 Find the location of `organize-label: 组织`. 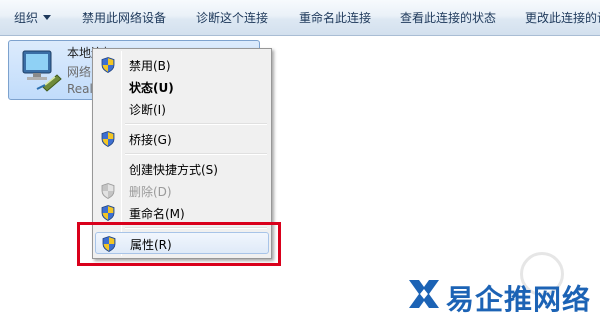

organize-label: 组织 is located at coordinates (26, 18).